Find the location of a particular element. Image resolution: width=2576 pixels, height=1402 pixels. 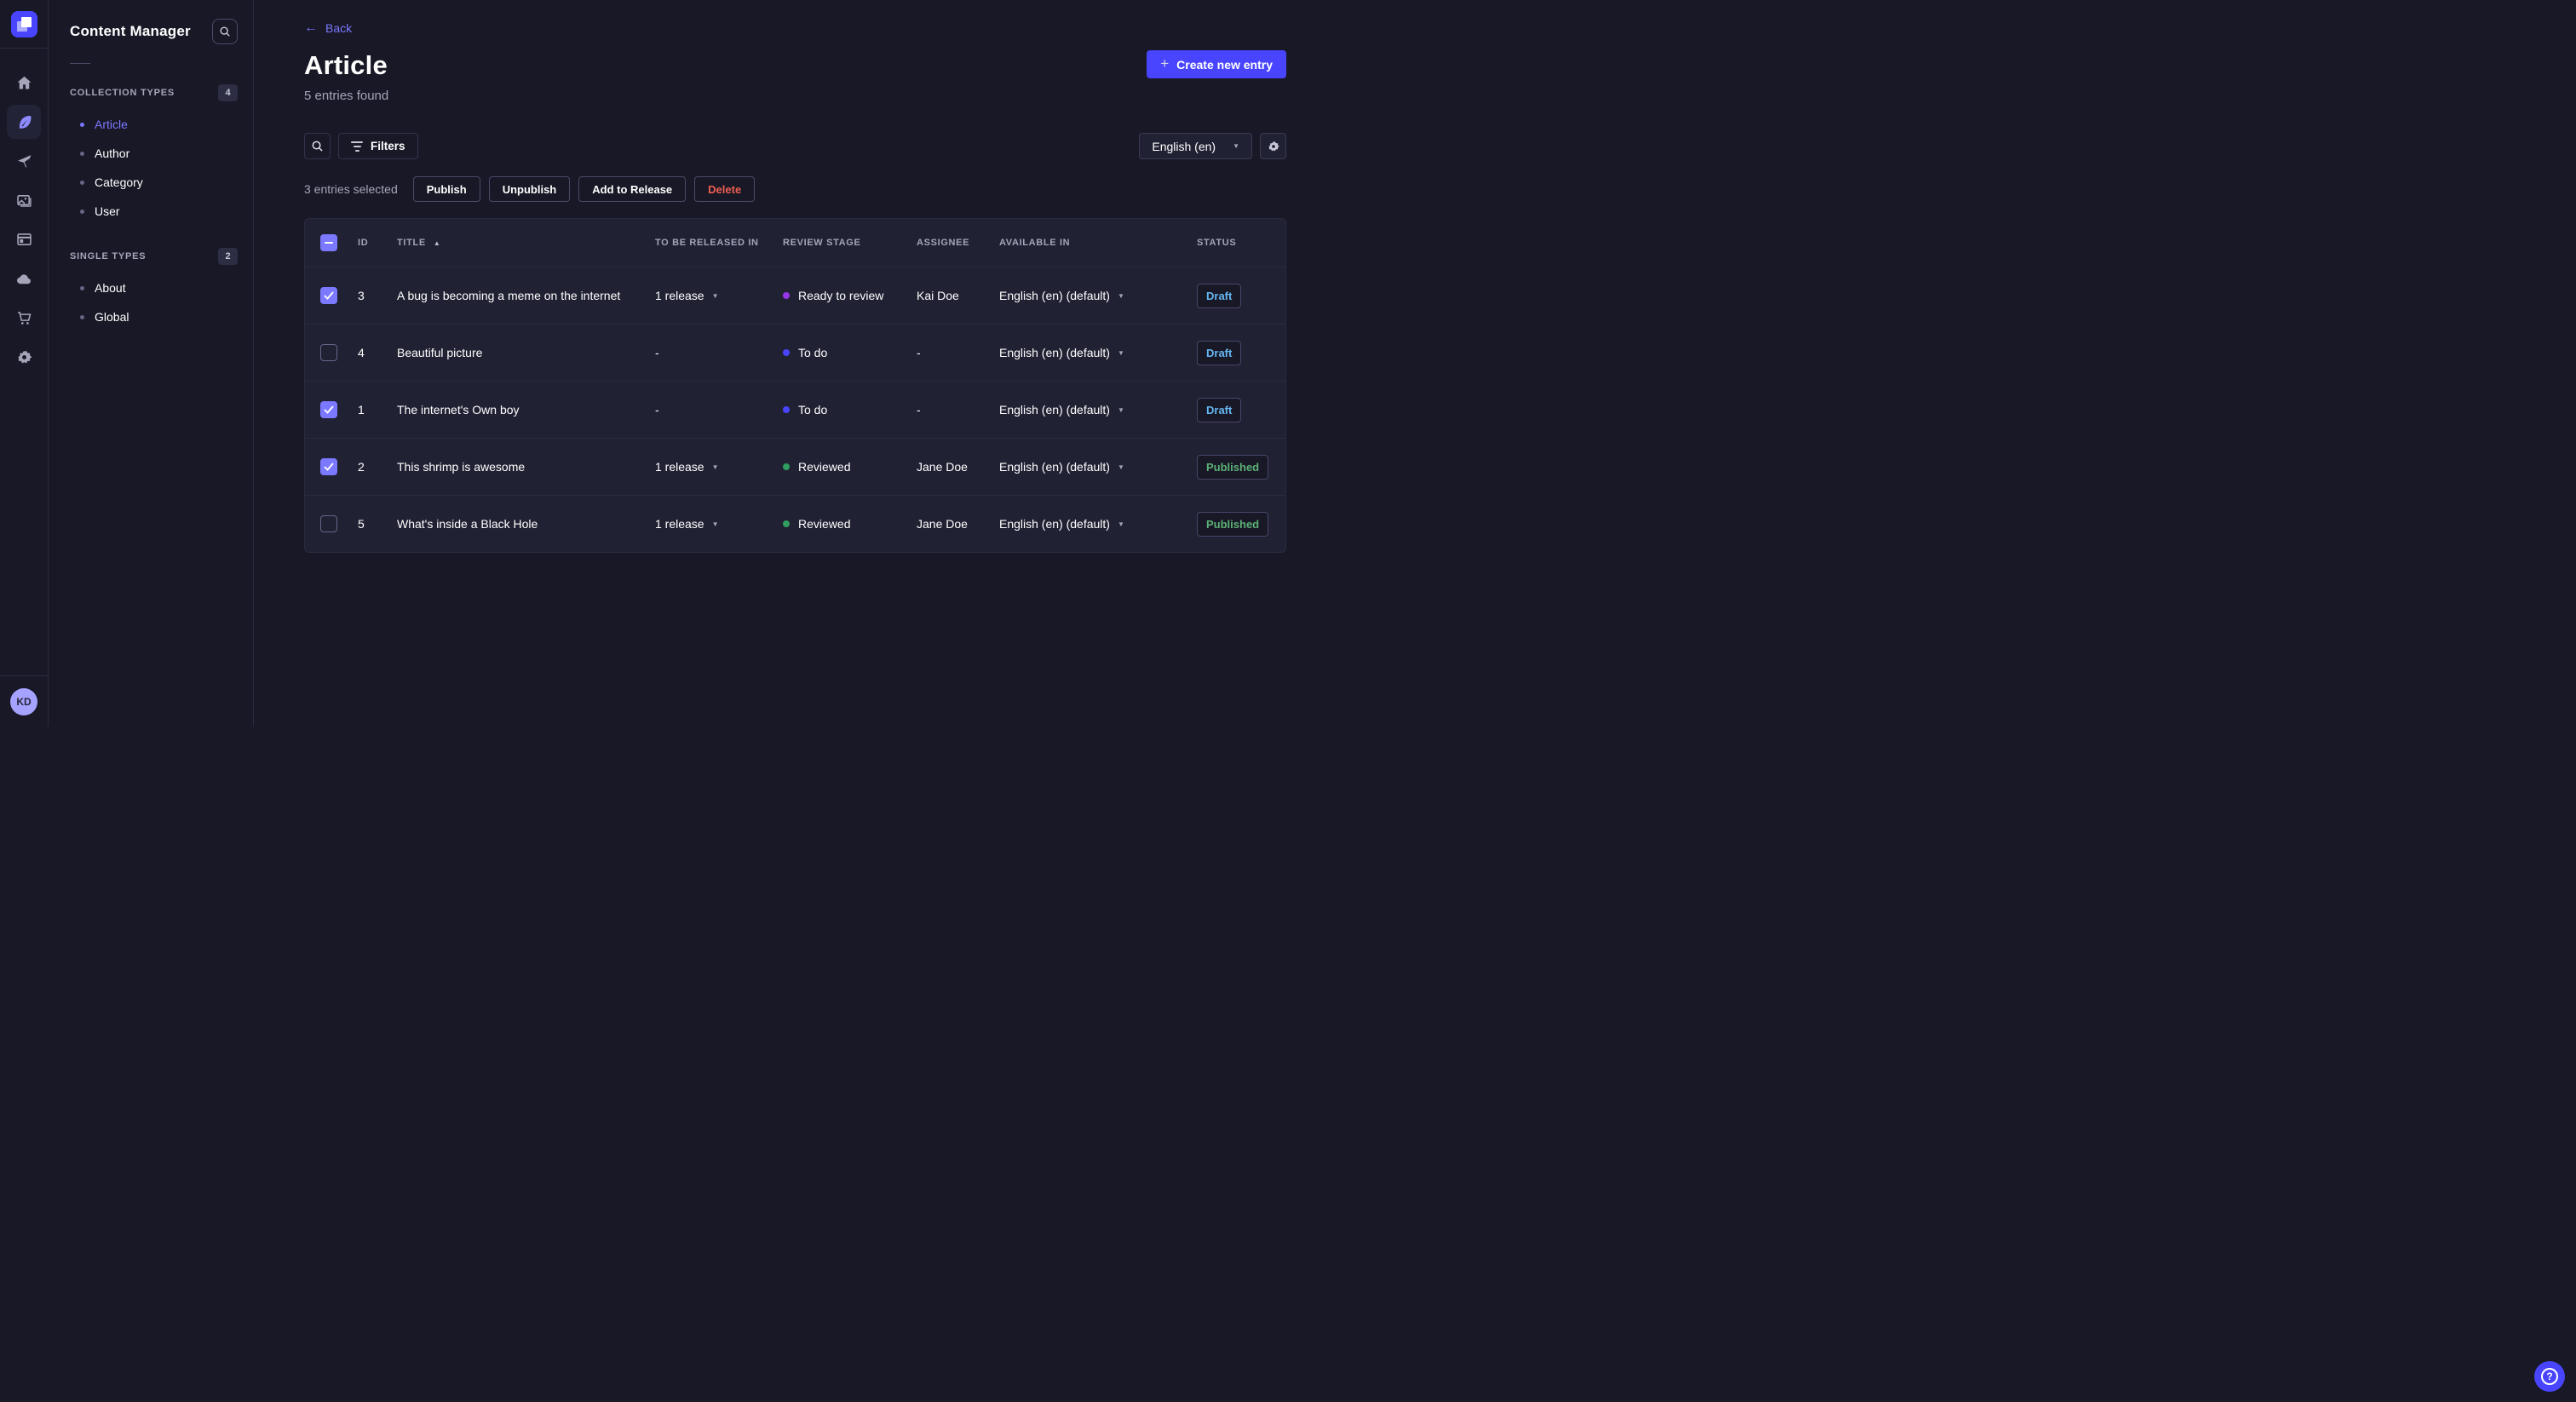

select-all-checkbox is located at coordinates (329, 242).